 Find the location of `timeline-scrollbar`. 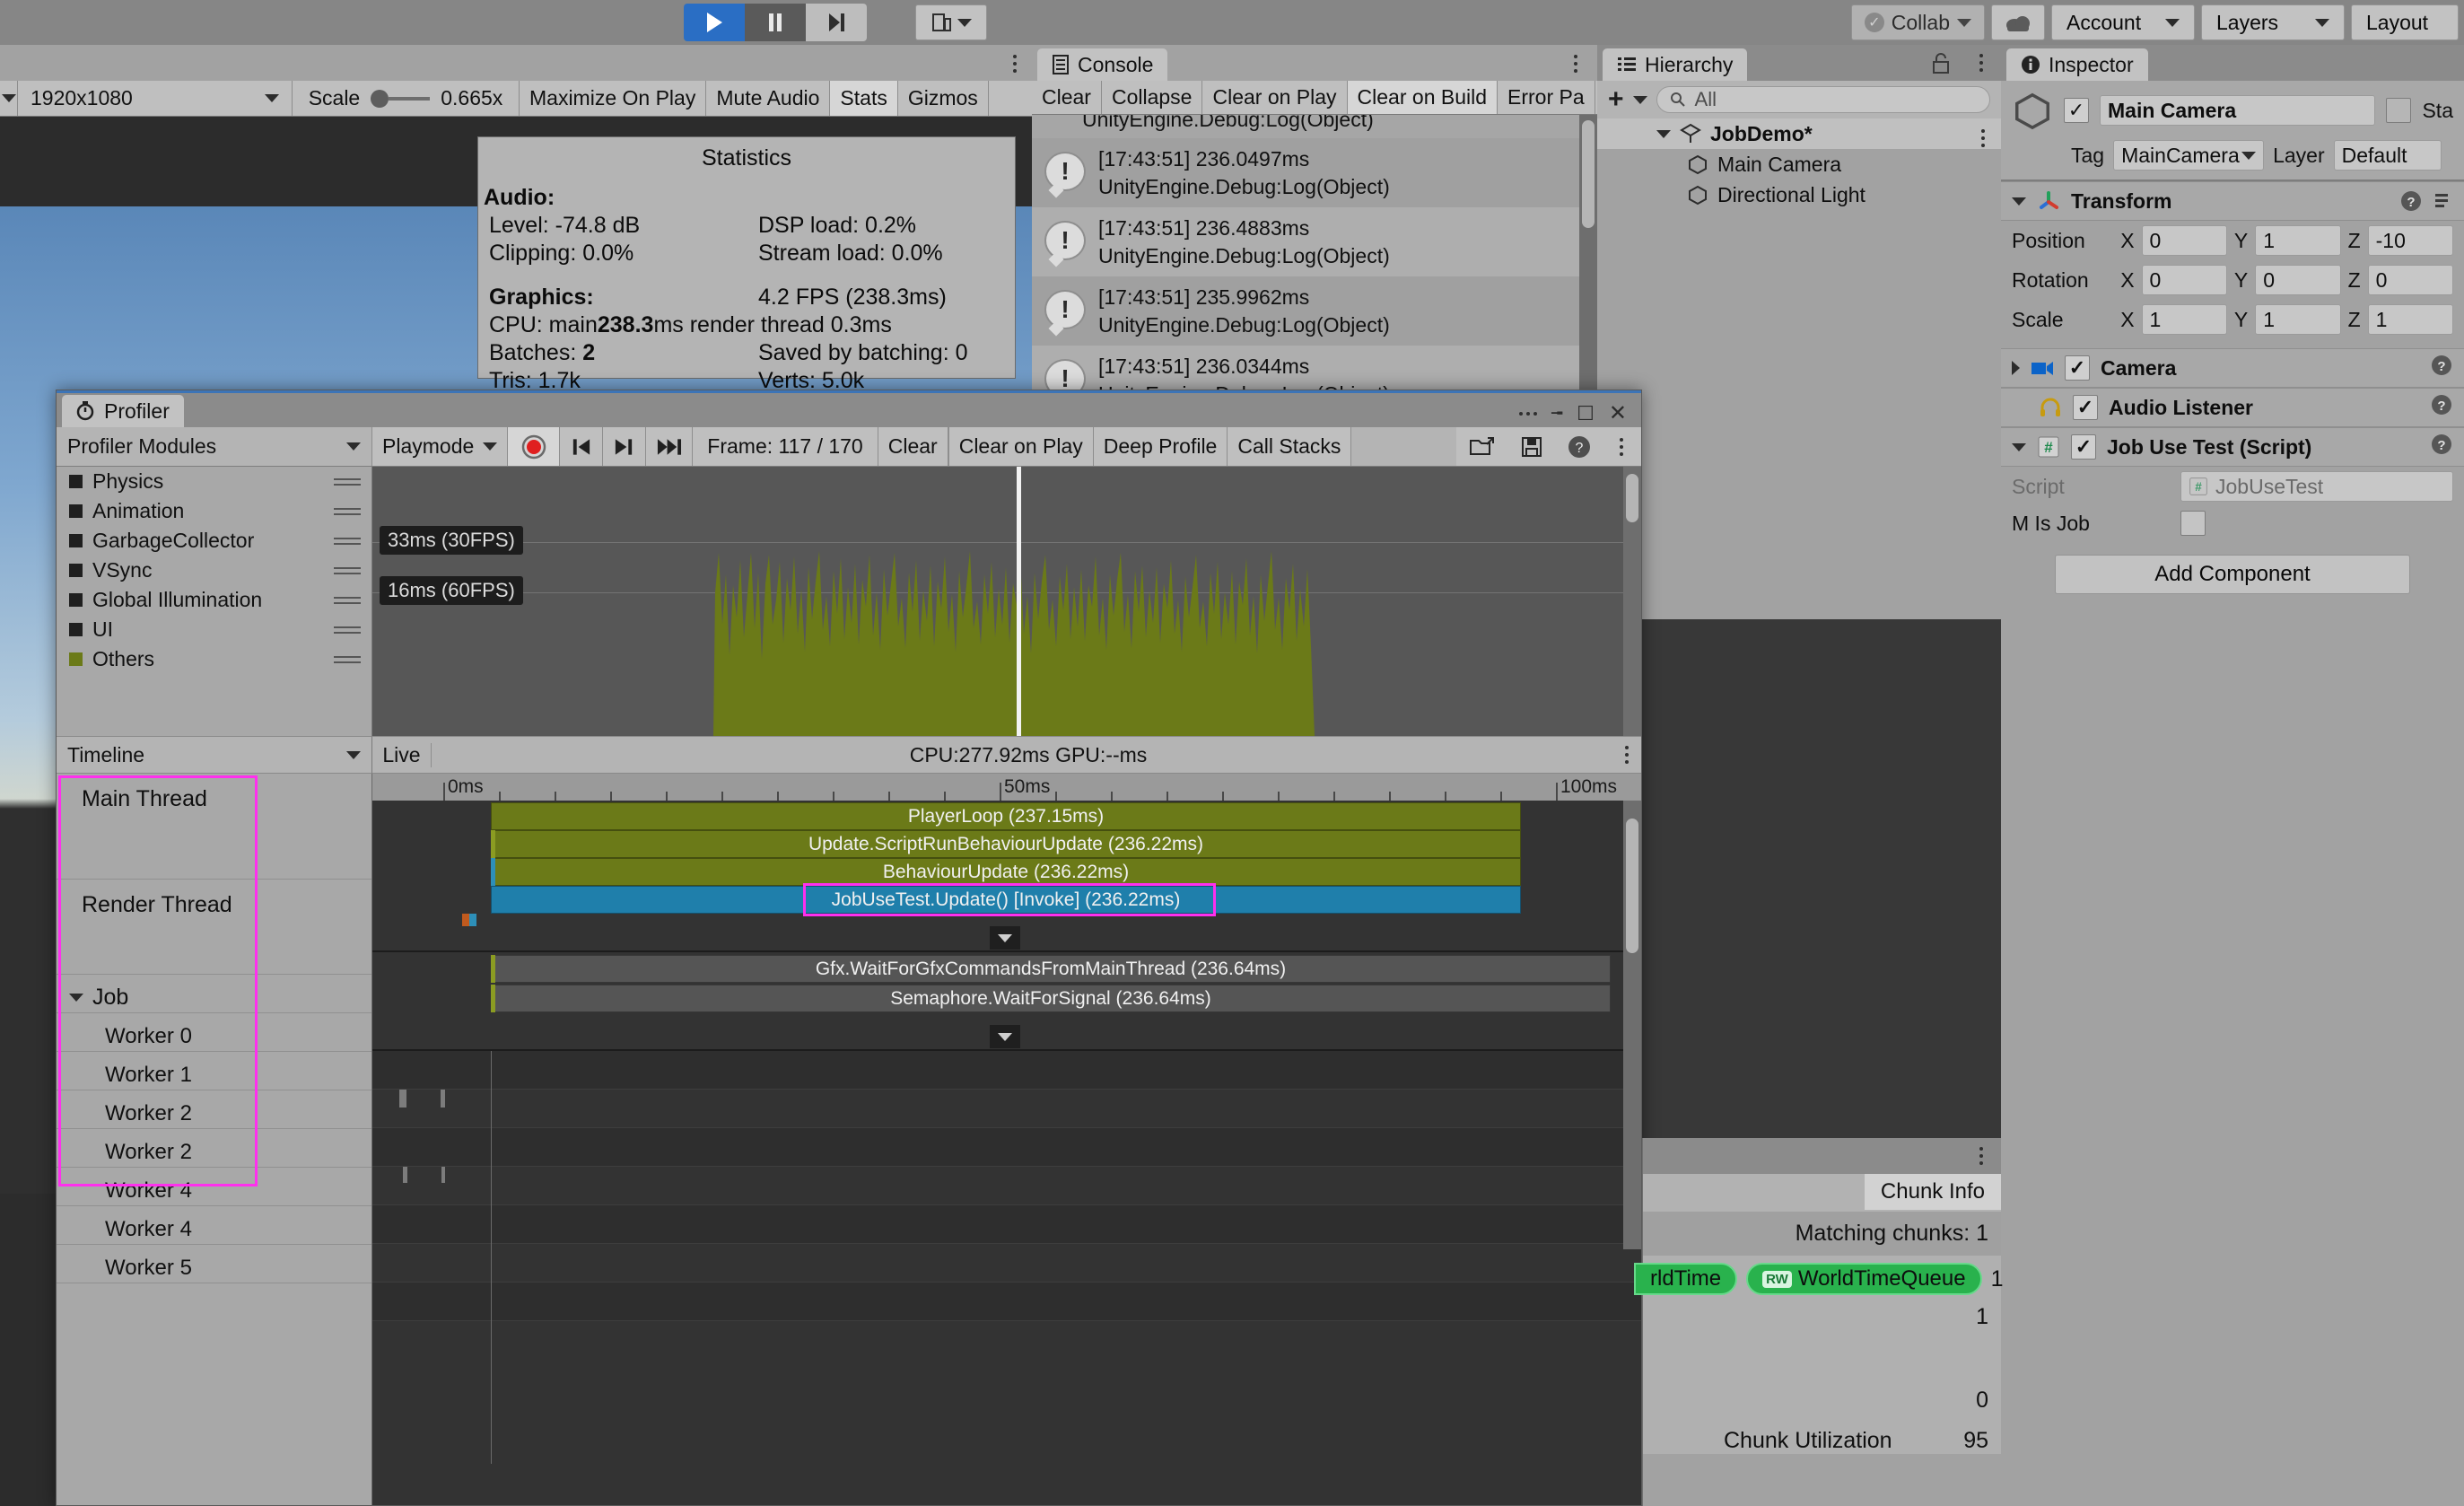

timeline-scrollbar is located at coordinates (1632, 1025).